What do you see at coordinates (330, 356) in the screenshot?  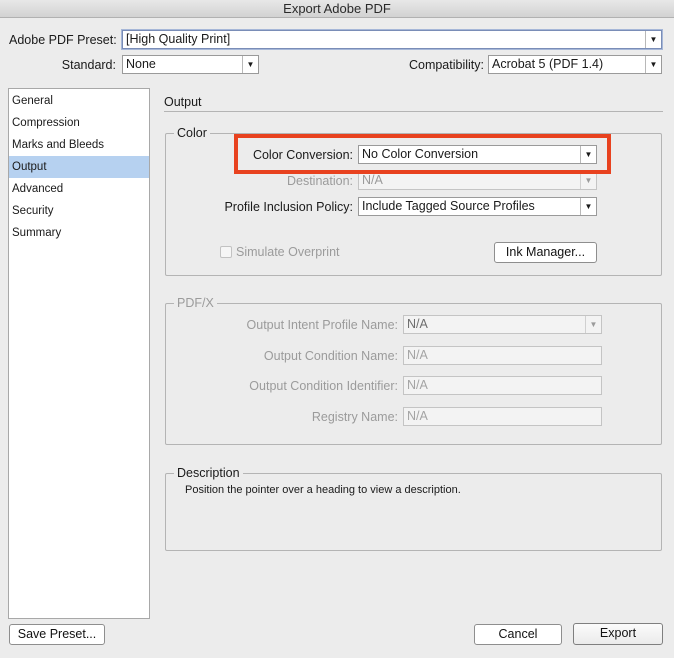 I see `output-condition-name-label: Output Condition Name:` at bounding box center [330, 356].